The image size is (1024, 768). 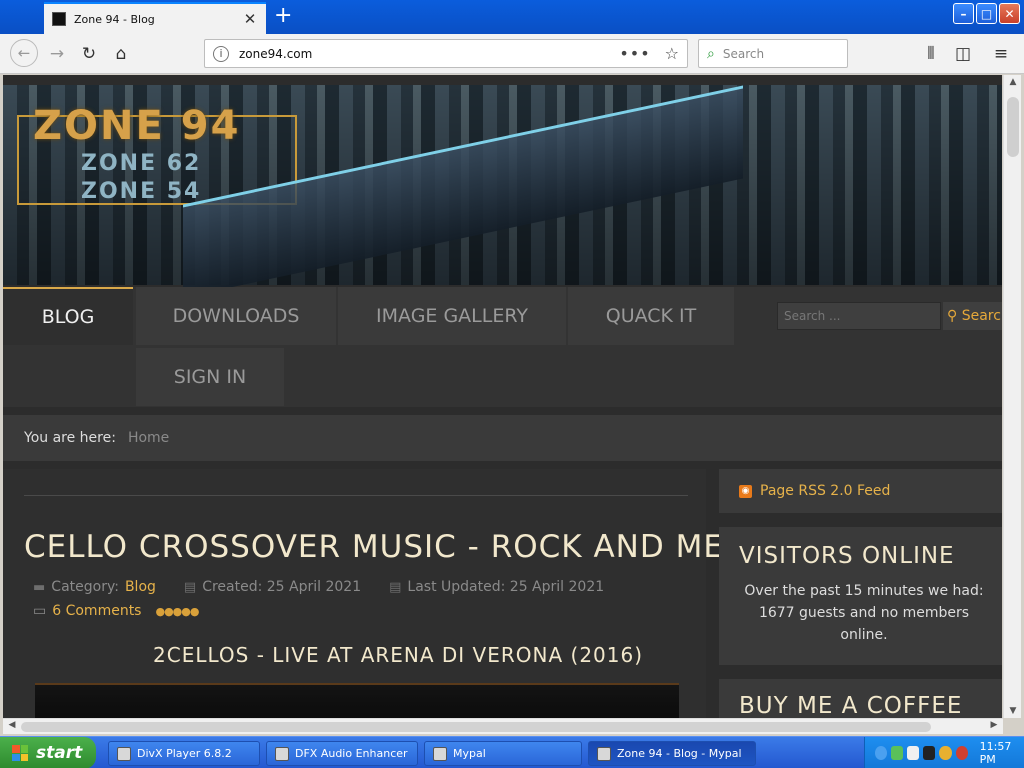 I want to click on address-bar: i zone94.com ••• ☆, so click(x=446, y=53).